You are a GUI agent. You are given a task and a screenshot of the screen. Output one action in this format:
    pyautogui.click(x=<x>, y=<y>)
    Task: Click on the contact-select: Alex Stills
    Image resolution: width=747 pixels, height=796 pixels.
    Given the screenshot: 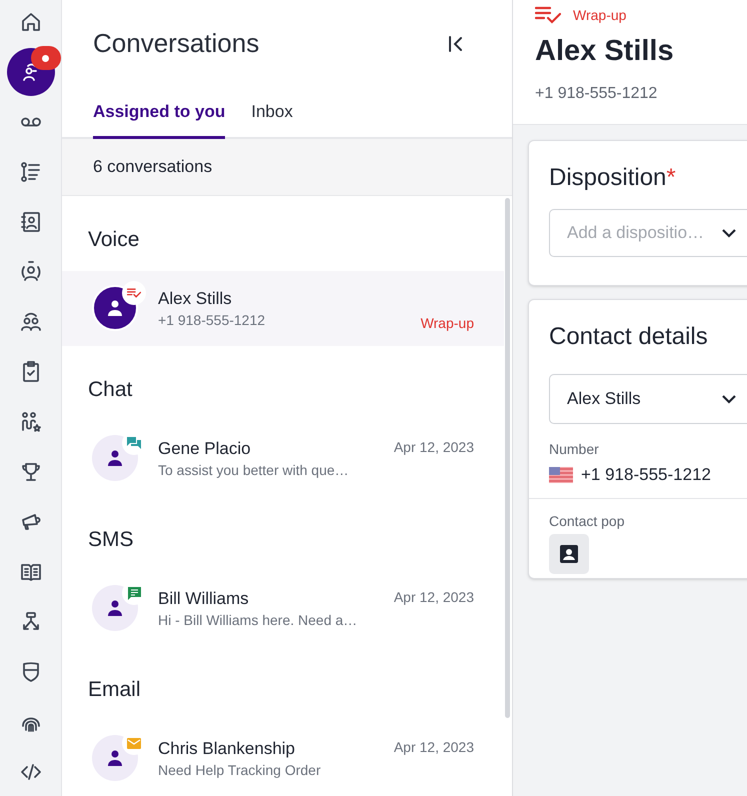 What is the action you would take?
    pyautogui.click(x=648, y=399)
    